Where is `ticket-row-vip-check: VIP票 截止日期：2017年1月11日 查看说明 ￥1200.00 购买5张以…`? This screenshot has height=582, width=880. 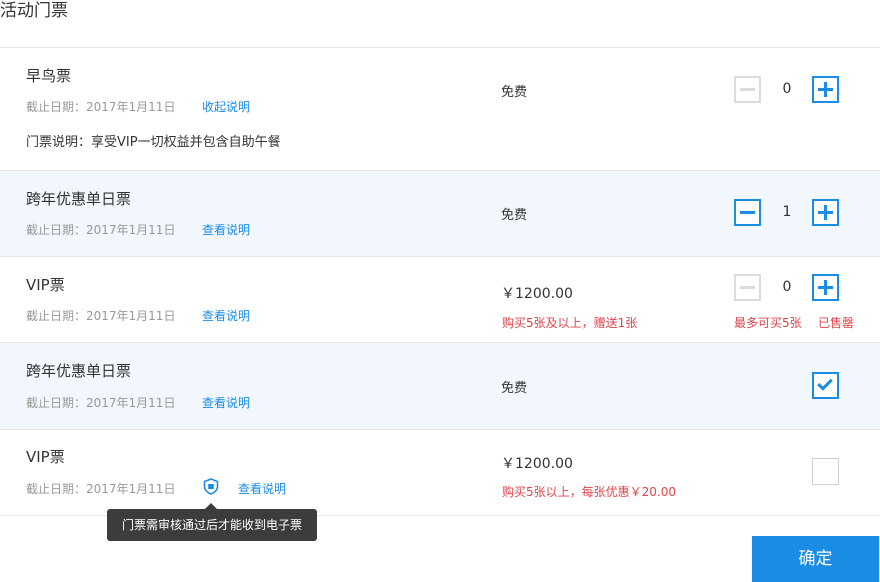
ticket-row-vip-check: VIP票 截止日期：2017年1月11日 查看说明 ￥1200.00 购买5张以… is located at coordinates (440, 473).